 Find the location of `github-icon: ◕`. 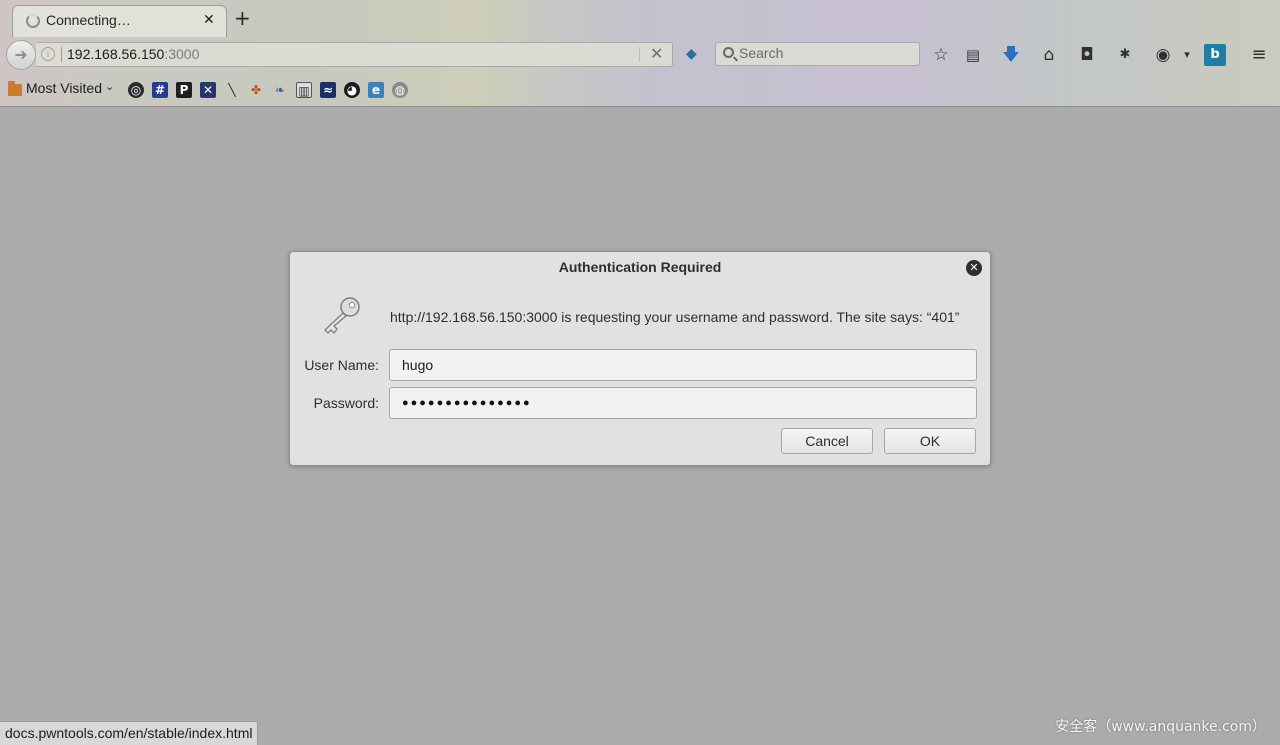

github-icon: ◕ is located at coordinates (352, 90).